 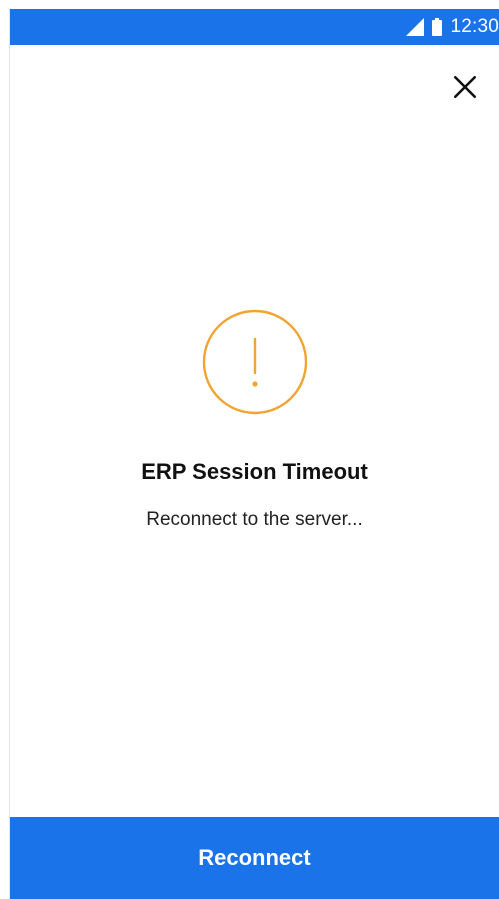 I want to click on status-indicators: 12:30, so click(x=452, y=27).